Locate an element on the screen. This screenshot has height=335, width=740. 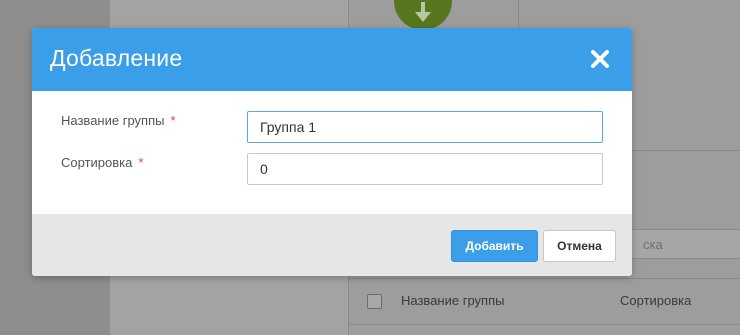
sort-label: Сортировка * is located at coordinates (102, 162).